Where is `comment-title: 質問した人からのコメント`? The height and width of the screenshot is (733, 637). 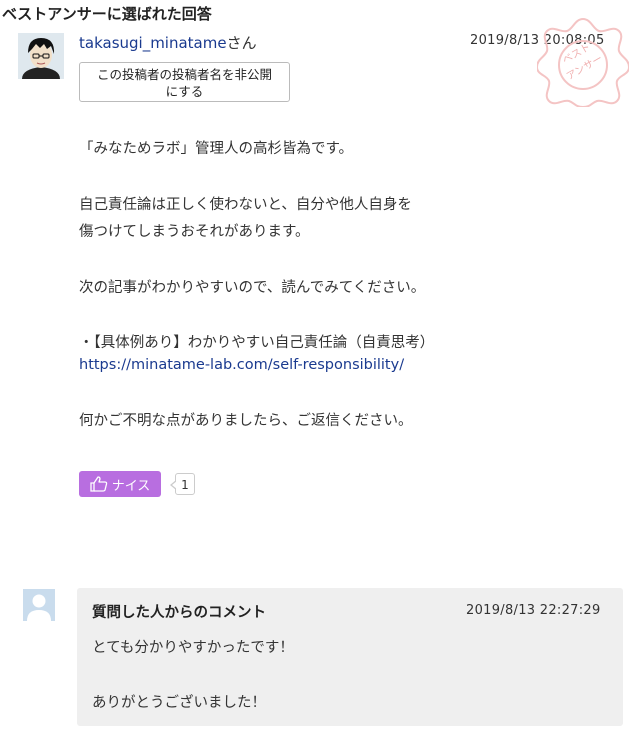
comment-title: 質問した人からのコメント is located at coordinates (179, 613).